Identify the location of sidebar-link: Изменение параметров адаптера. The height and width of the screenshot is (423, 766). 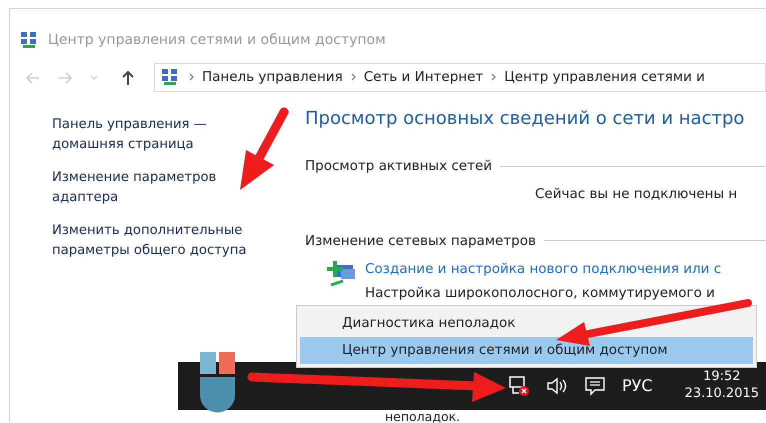
(162, 188).